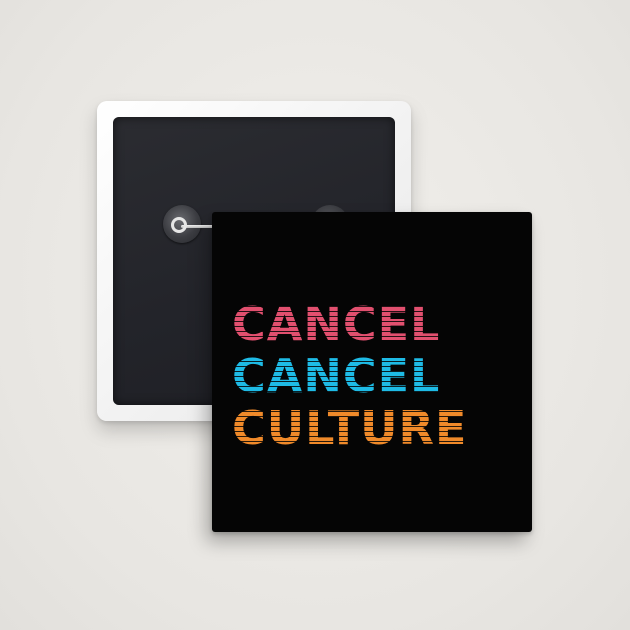 This screenshot has height=630, width=630. Describe the element at coordinates (350, 428) in the screenshot. I see `slogan-line-3: CULTURE` at that location.